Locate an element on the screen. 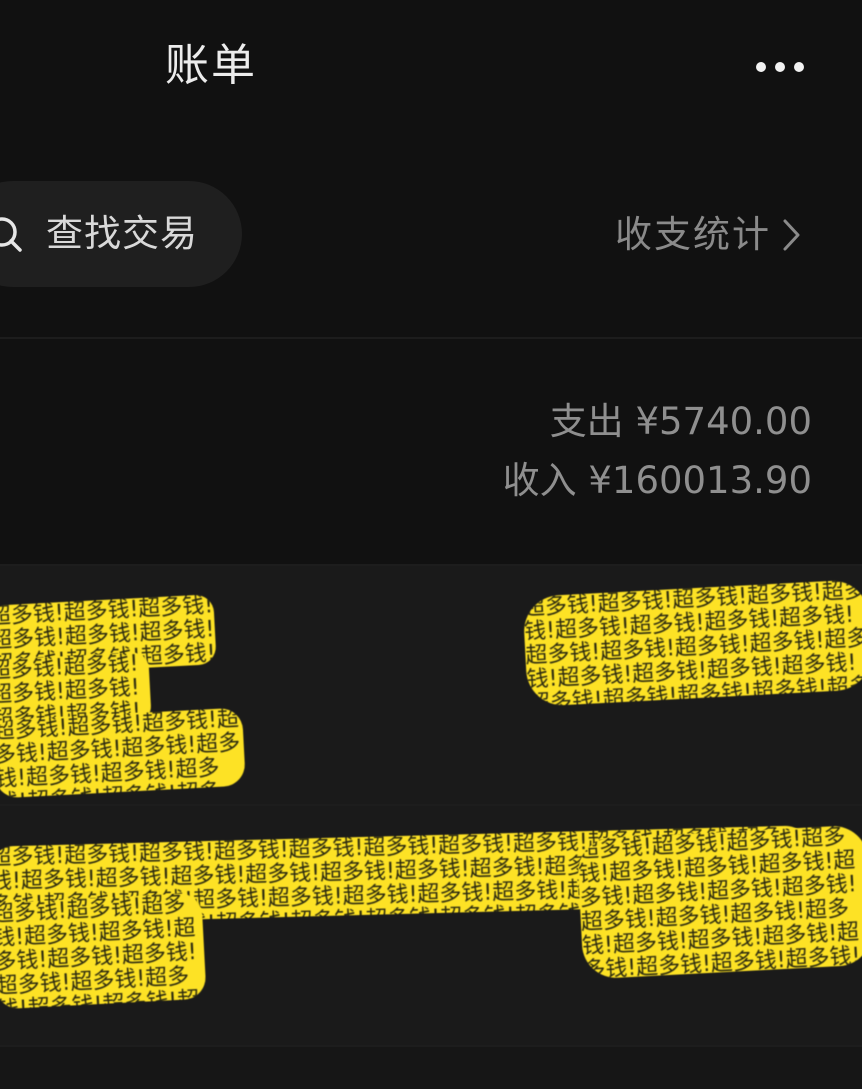 The width and height of the screenshot is (862, 1089). expense-summary: 支出 ¥5740.00 is located at coordinates (681, 422).